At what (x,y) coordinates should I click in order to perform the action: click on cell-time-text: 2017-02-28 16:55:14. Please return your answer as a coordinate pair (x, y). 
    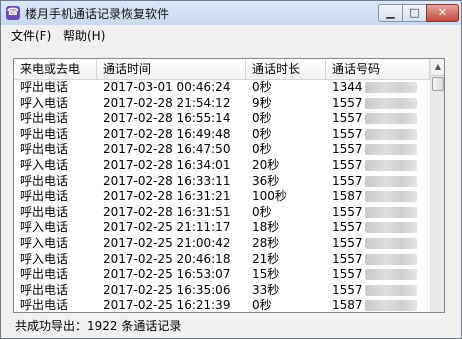
    Looking at the image, I should click on (167, 118).